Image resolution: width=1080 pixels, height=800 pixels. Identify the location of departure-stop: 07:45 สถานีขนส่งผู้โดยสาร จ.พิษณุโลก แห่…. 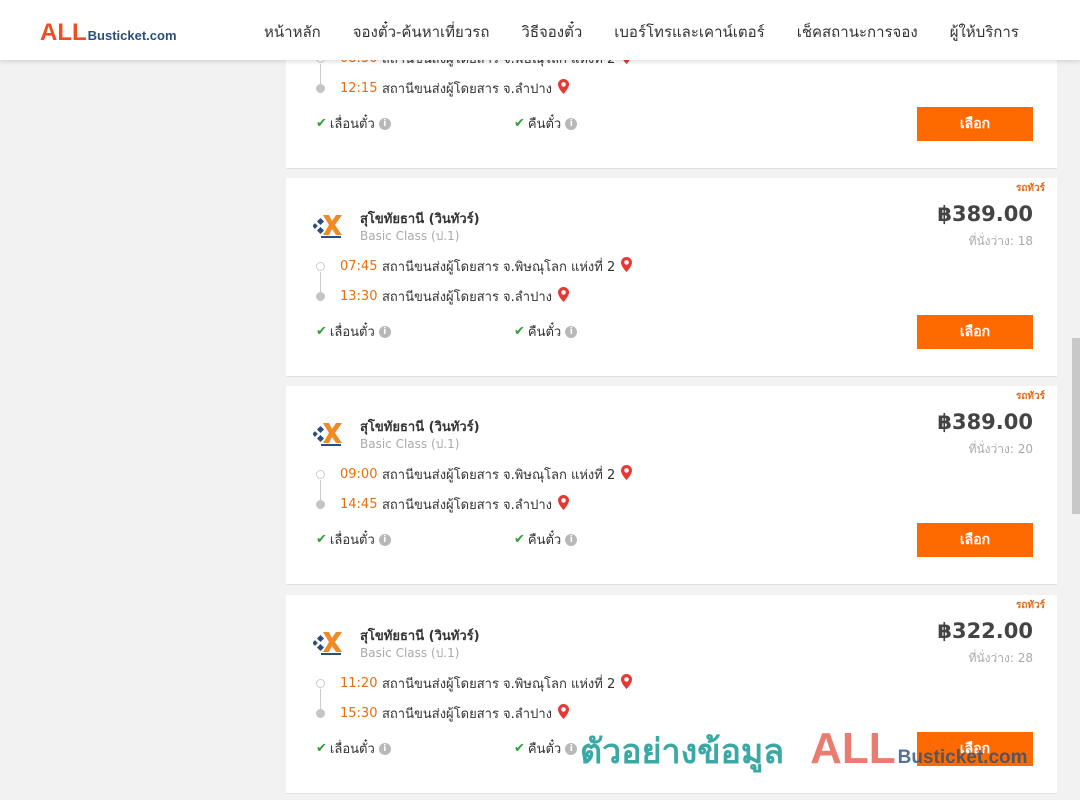
(474, 266).